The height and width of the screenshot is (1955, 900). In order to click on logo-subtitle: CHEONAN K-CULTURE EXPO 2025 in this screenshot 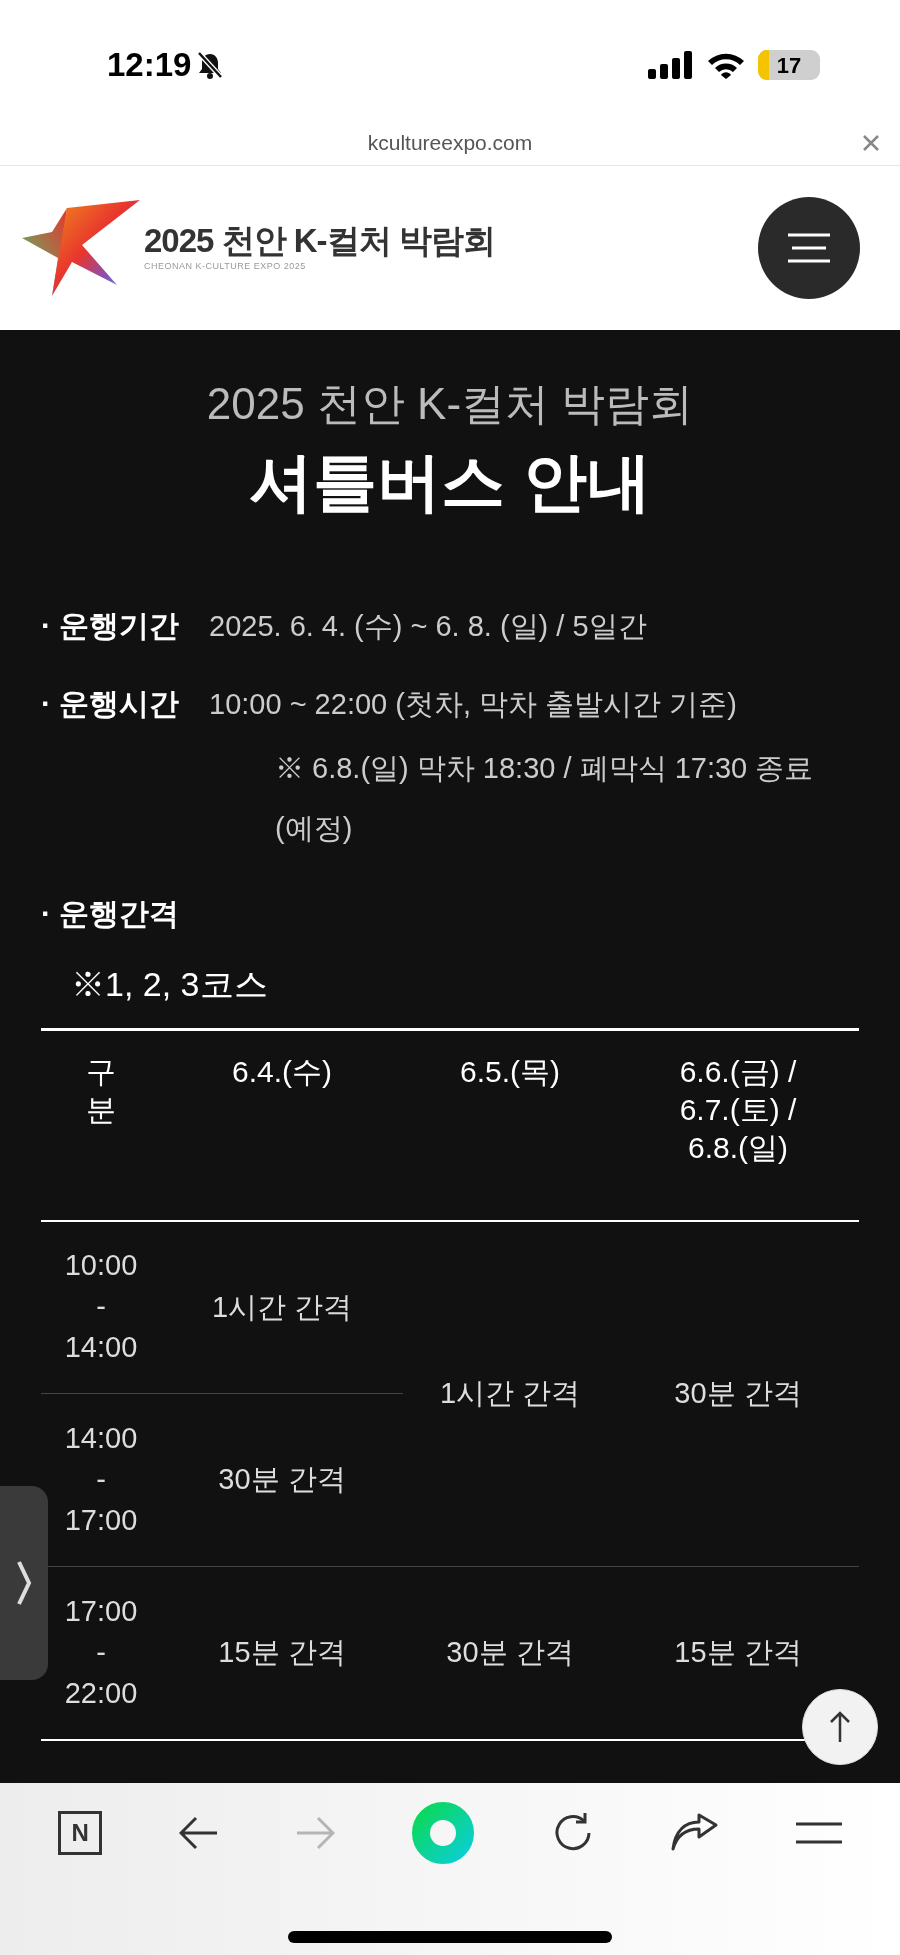, I will do `click(225, 267)`.